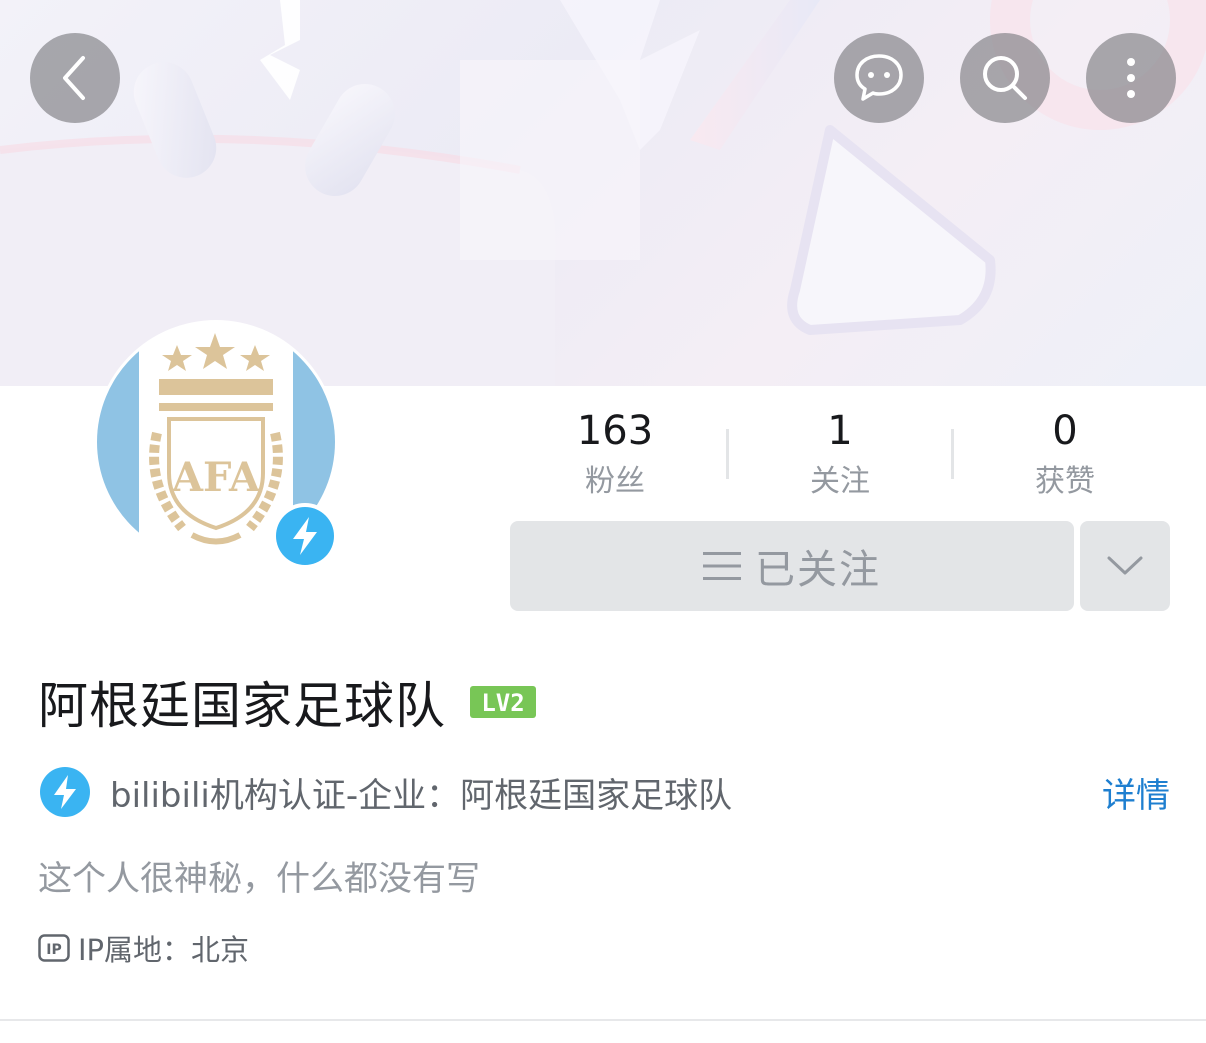  Describe the element at coordinates (259, 879) in the screenshot. I see `user-sign: 这个人很神秘，什么都没有写` at that location.